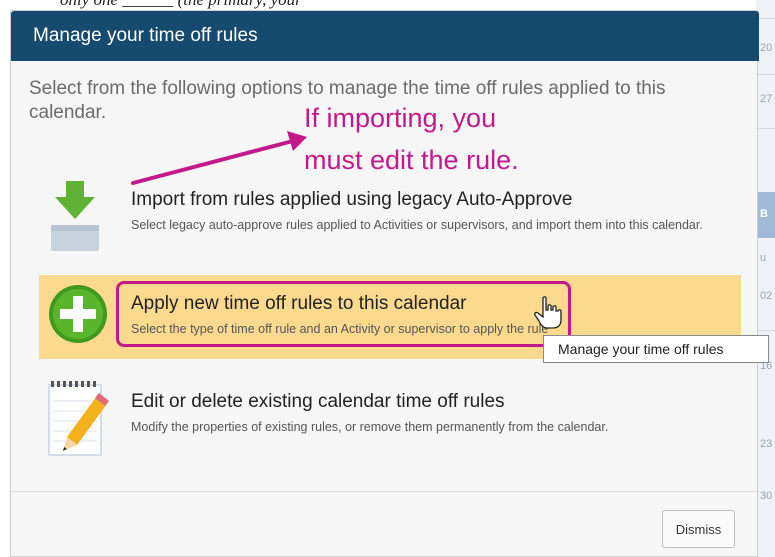  What do you see at coordinates (764, 214) in the screenshot?
I see `calendar-month-letter: B` at bounding box center [764, 214].